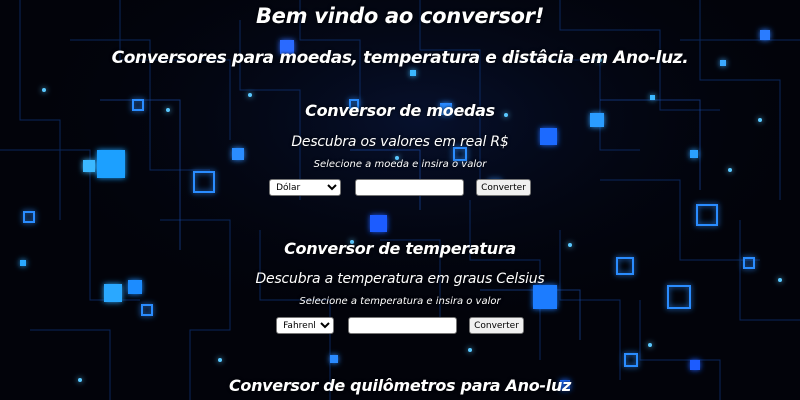 This screenshot has width=800, height=400. I want to click on currency-instruction: Selecione a moeda e insira o valor, so click(400, 164).